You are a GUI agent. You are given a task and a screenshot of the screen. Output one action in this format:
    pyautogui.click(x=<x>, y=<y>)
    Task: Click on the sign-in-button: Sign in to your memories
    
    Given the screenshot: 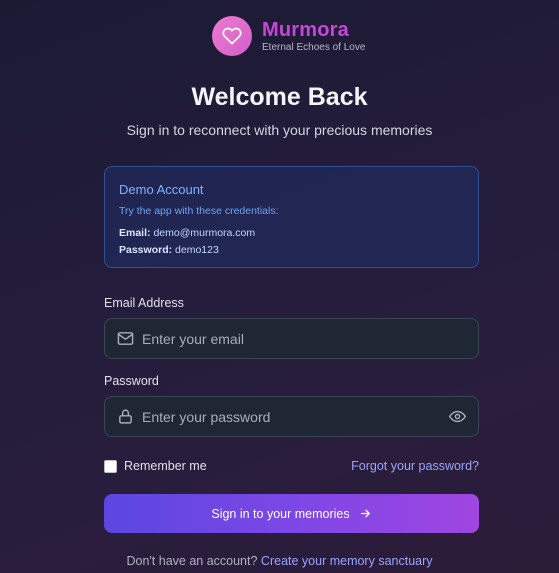 What is the action you would take?
    pyautogui.click(x=291, y=513)
    